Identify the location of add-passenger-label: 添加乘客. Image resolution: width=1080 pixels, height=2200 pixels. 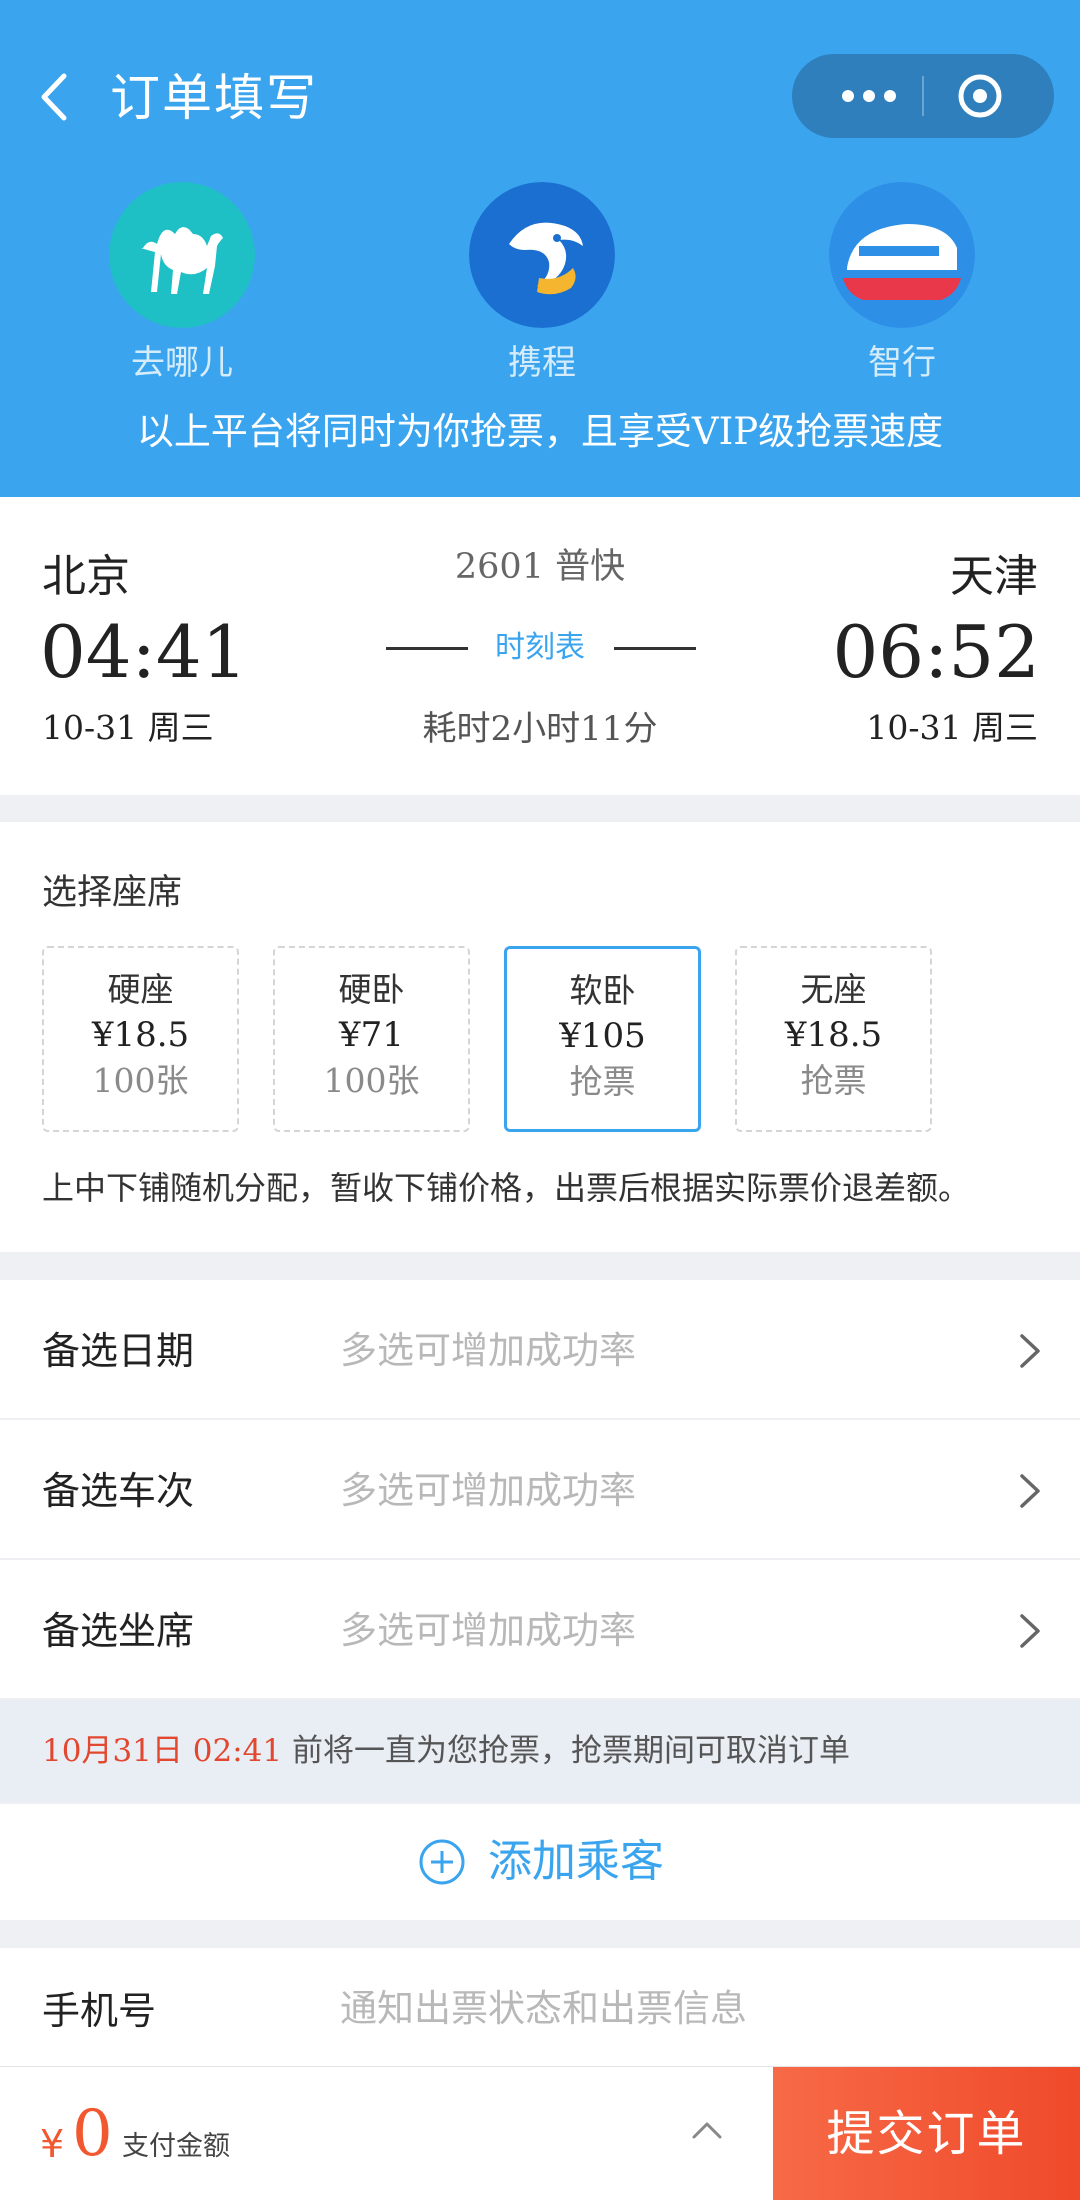
(576, 1861).